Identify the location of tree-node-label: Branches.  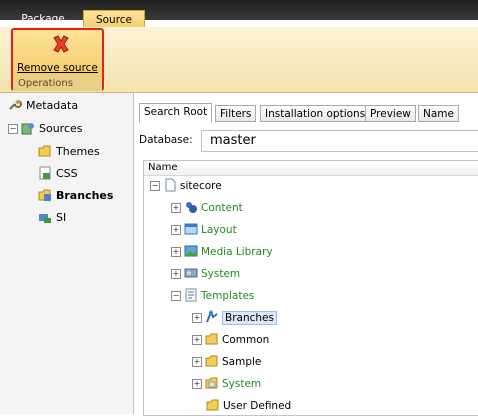
(249, 318).